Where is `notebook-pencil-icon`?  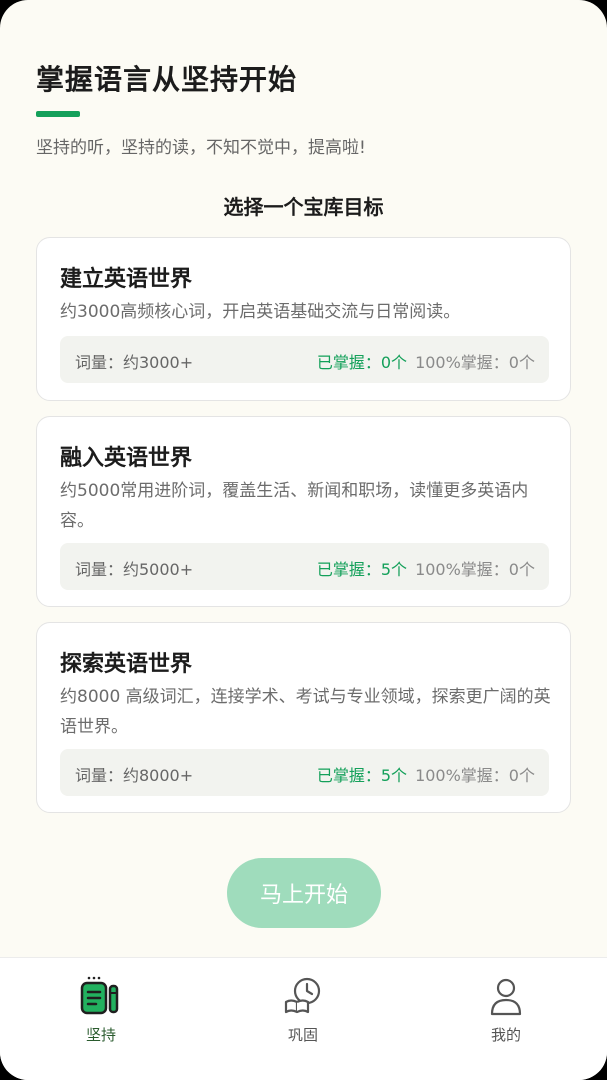 notebook-pencil-icon is located at coordinates (99, 995).